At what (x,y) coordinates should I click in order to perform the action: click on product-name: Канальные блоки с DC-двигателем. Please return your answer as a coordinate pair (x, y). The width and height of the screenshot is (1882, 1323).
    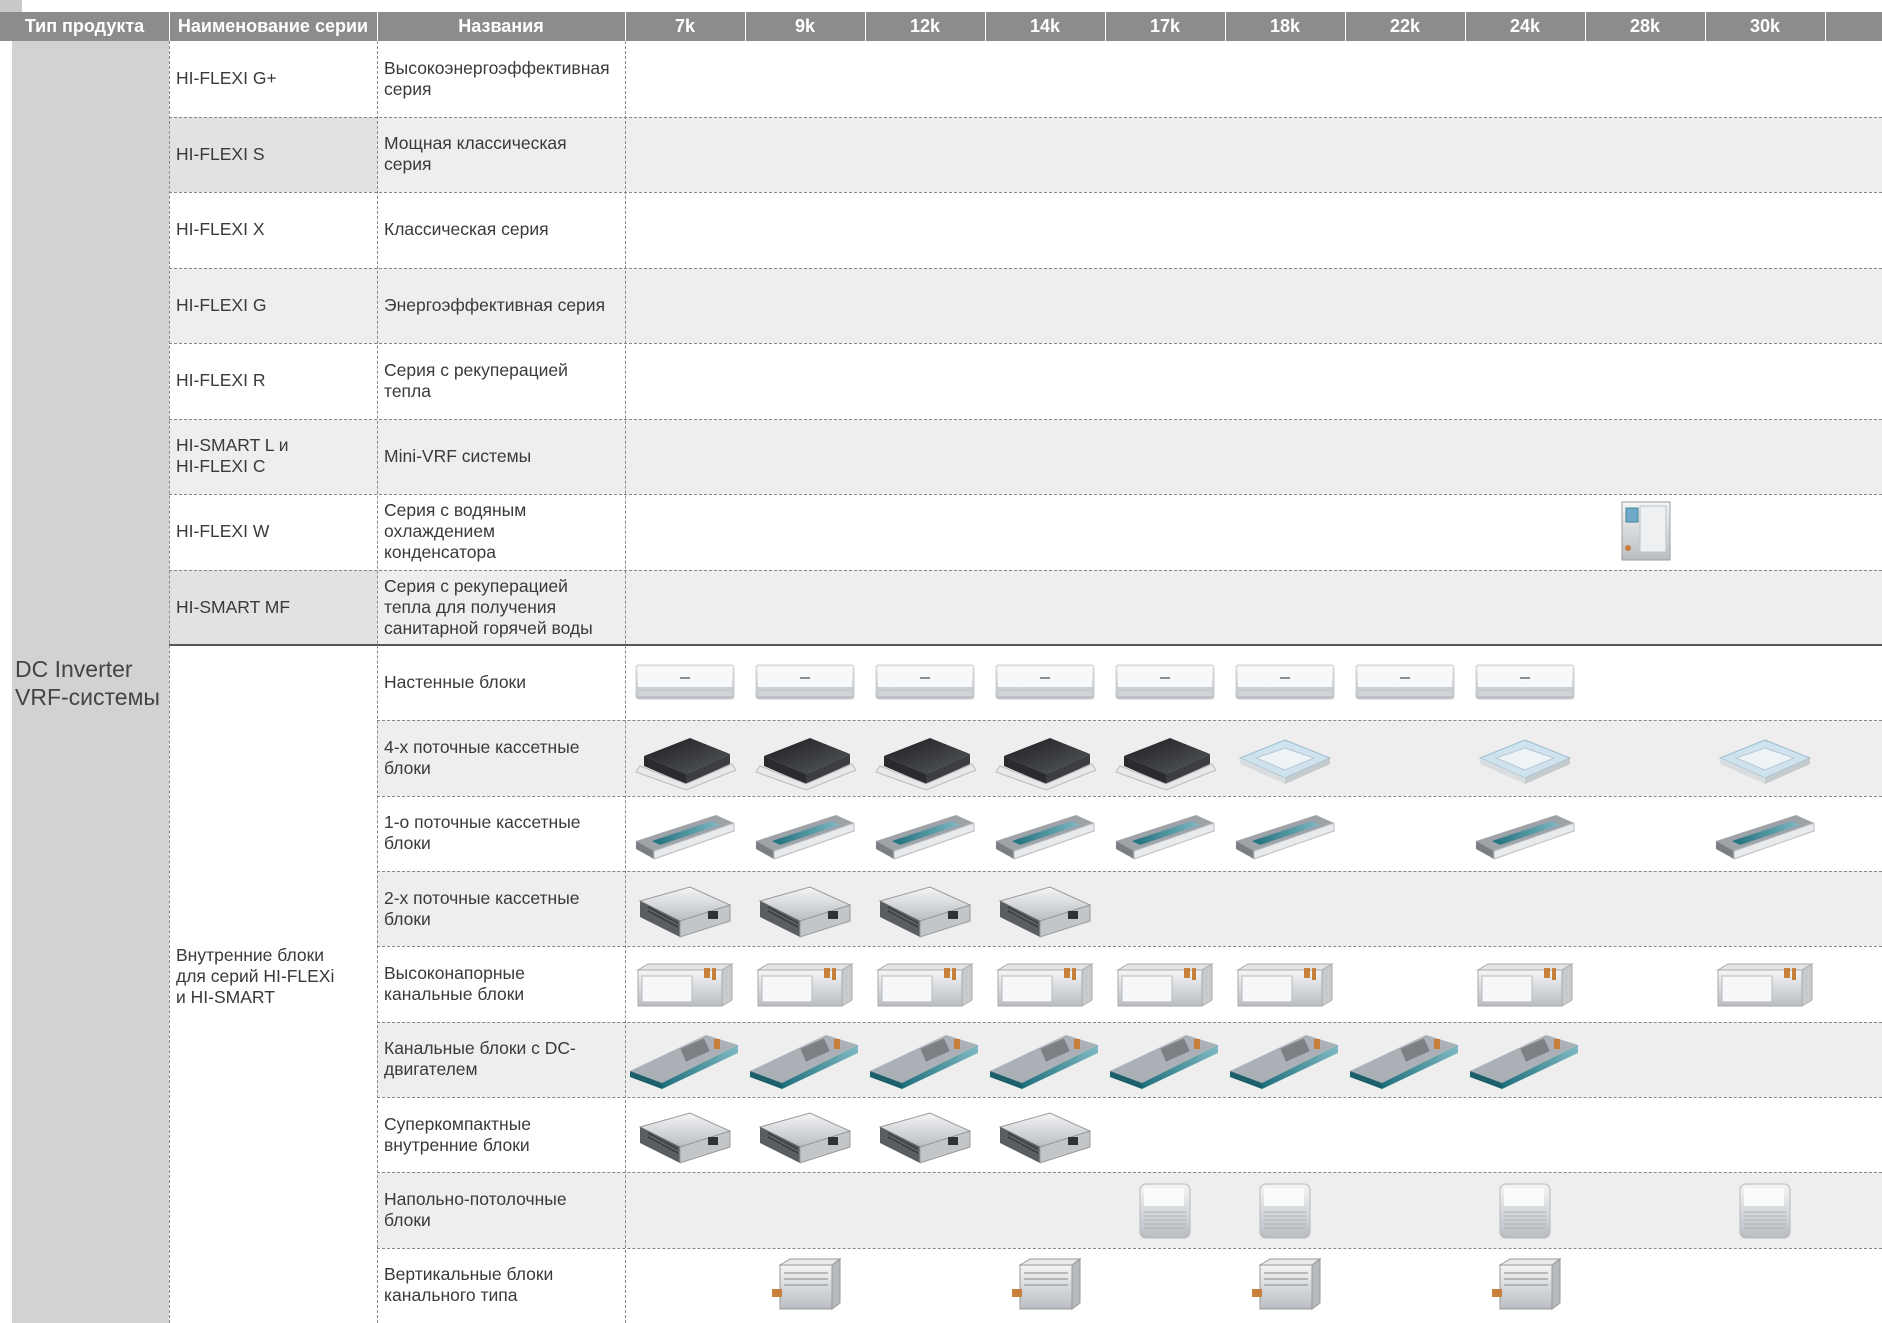
    Looking at the image, I should click on (501, 1059).